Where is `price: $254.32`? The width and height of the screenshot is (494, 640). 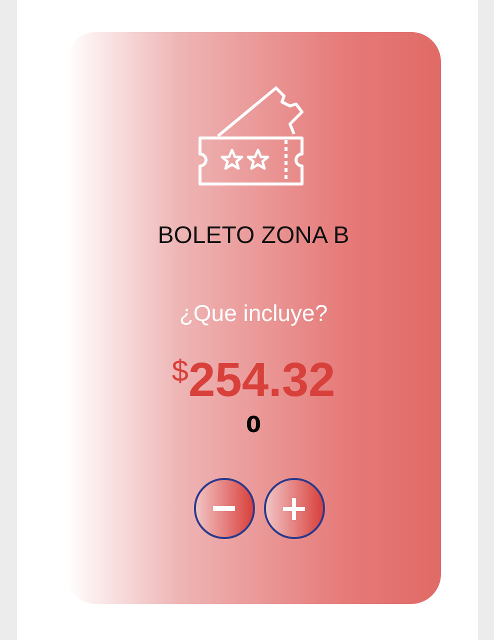
price: $254.32 is located at coordinates (254, 381).